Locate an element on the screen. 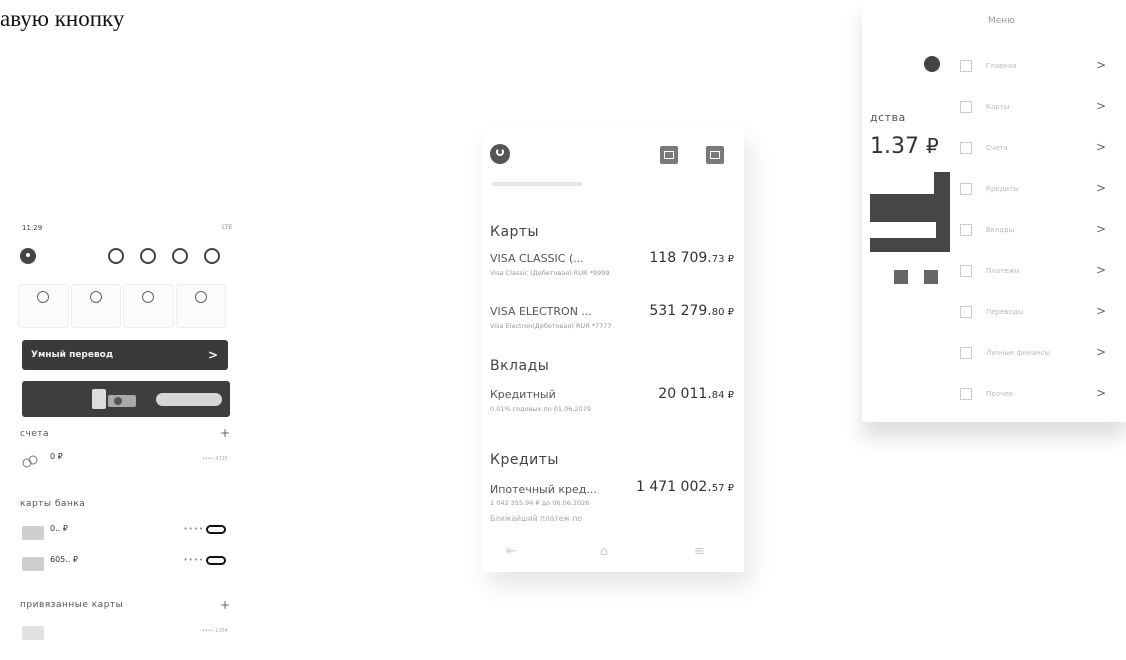 Image resolution: width=1126 pixels, height=660 pixels. smart-transfer-button: Умный перевод > is located at coordinates (125, 355).